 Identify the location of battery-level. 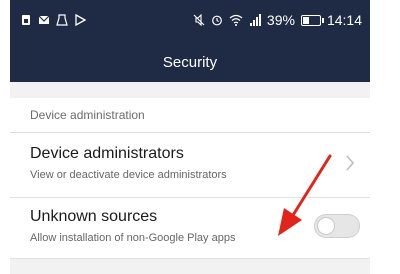
(305, 20).